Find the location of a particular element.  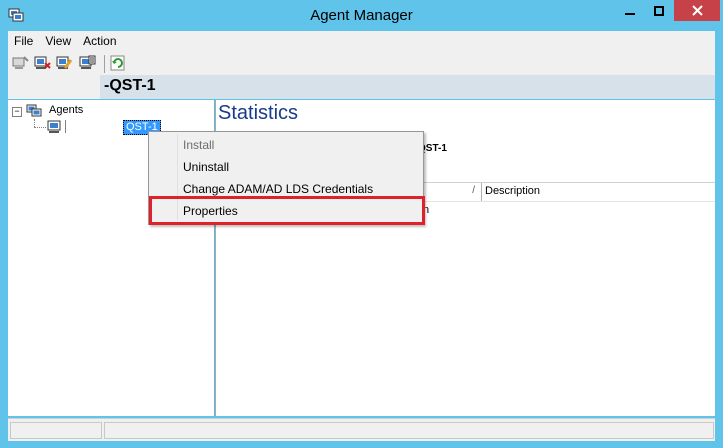

toolbar is located at coordinates (361, 63).